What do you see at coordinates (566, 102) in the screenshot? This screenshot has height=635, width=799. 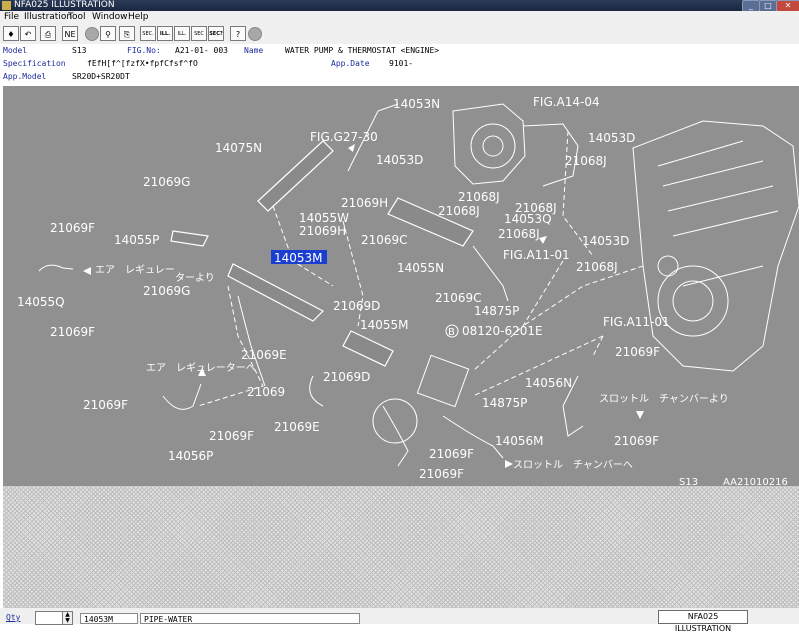 I see `callout-fig-a14-04: FIG.A14-04` at bounding box center [566, 102].